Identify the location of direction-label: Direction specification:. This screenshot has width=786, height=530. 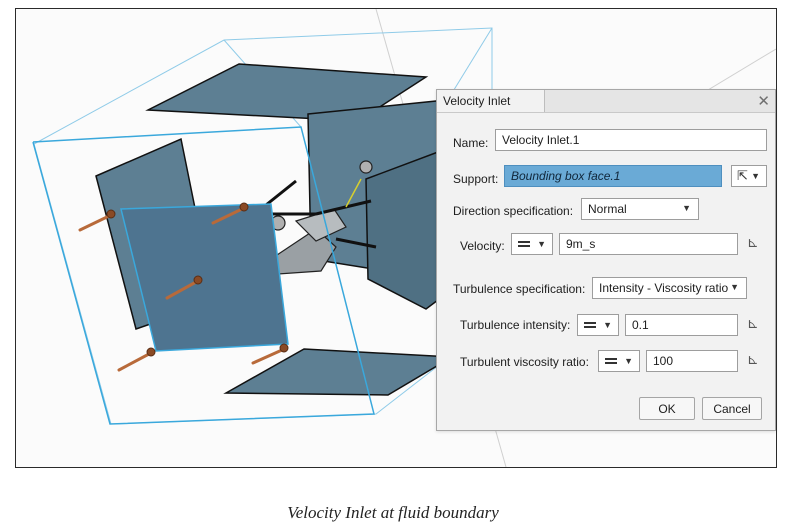
(513, 211).